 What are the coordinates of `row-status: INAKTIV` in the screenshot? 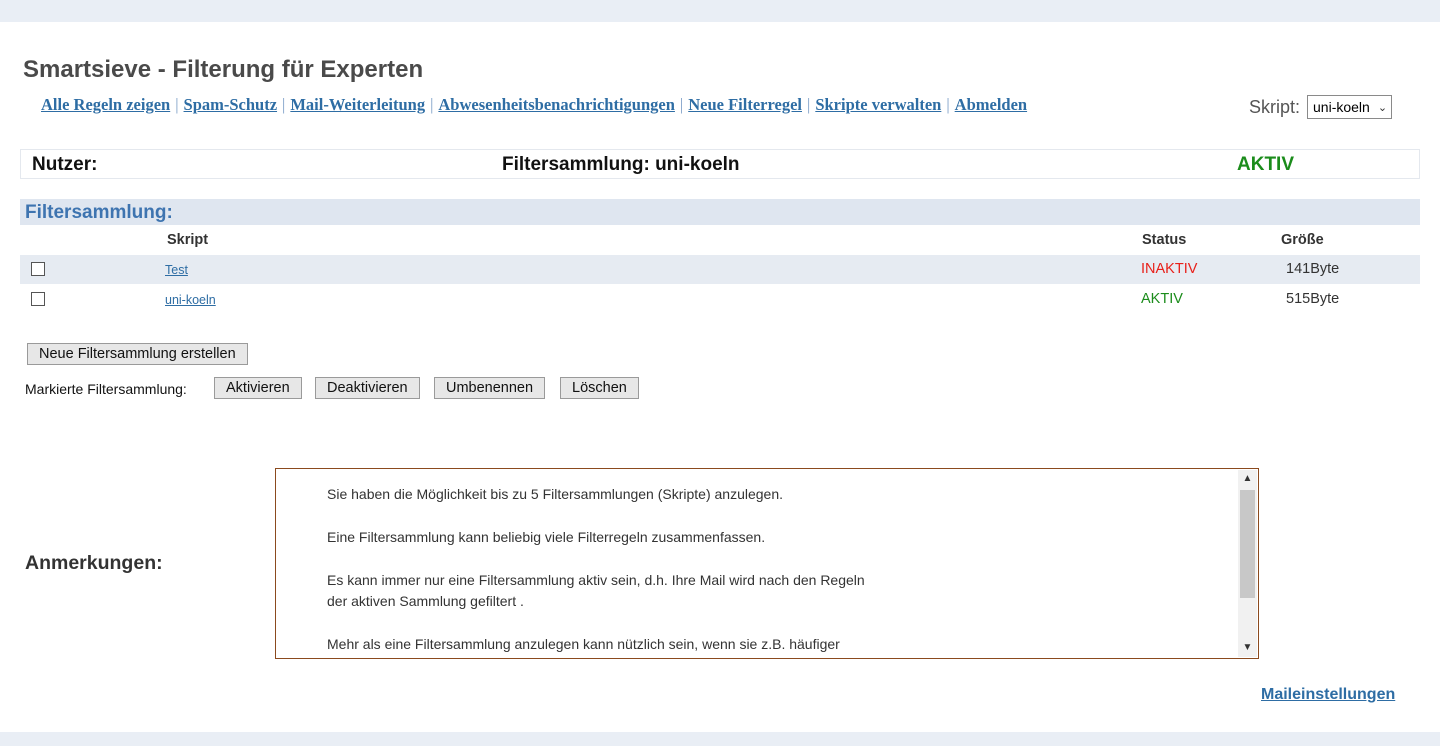 It's located at (1169, 269).